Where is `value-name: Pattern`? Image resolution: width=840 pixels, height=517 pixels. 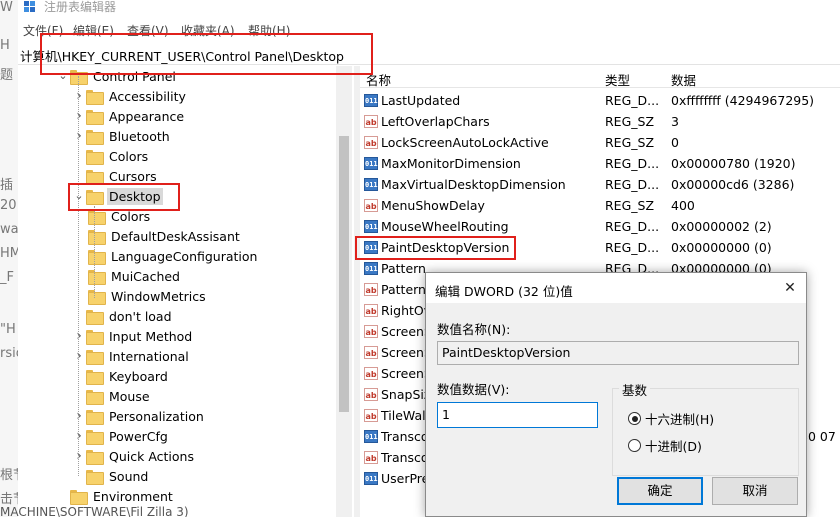
value-name: Pattern is located at coordinates (403, 268).